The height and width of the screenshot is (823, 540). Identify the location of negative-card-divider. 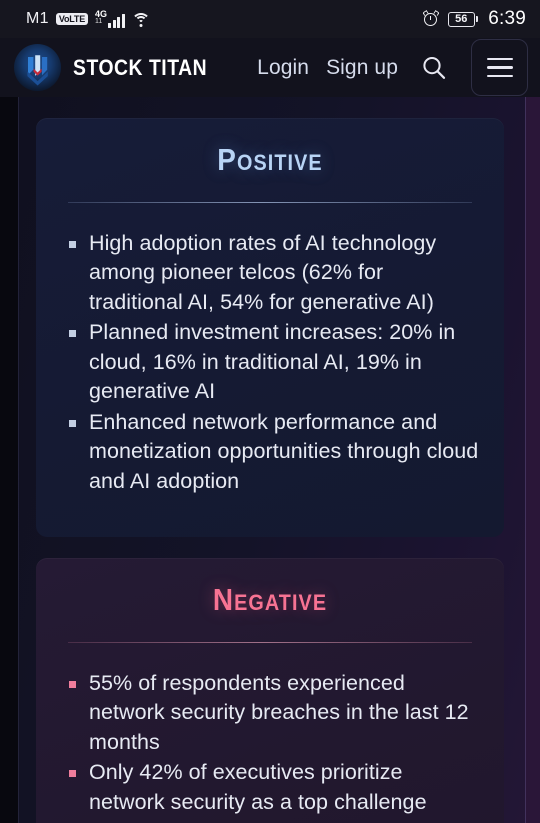
(270, 642).